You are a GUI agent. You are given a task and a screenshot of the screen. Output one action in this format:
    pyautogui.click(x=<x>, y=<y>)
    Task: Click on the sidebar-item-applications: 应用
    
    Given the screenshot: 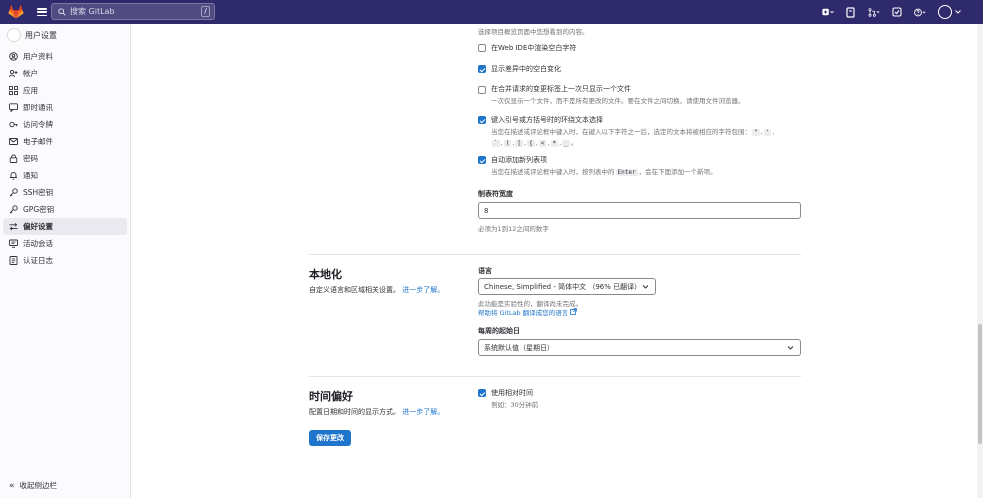 What is the action you would take?
    pyautogui.click(x=65, y=90)
    